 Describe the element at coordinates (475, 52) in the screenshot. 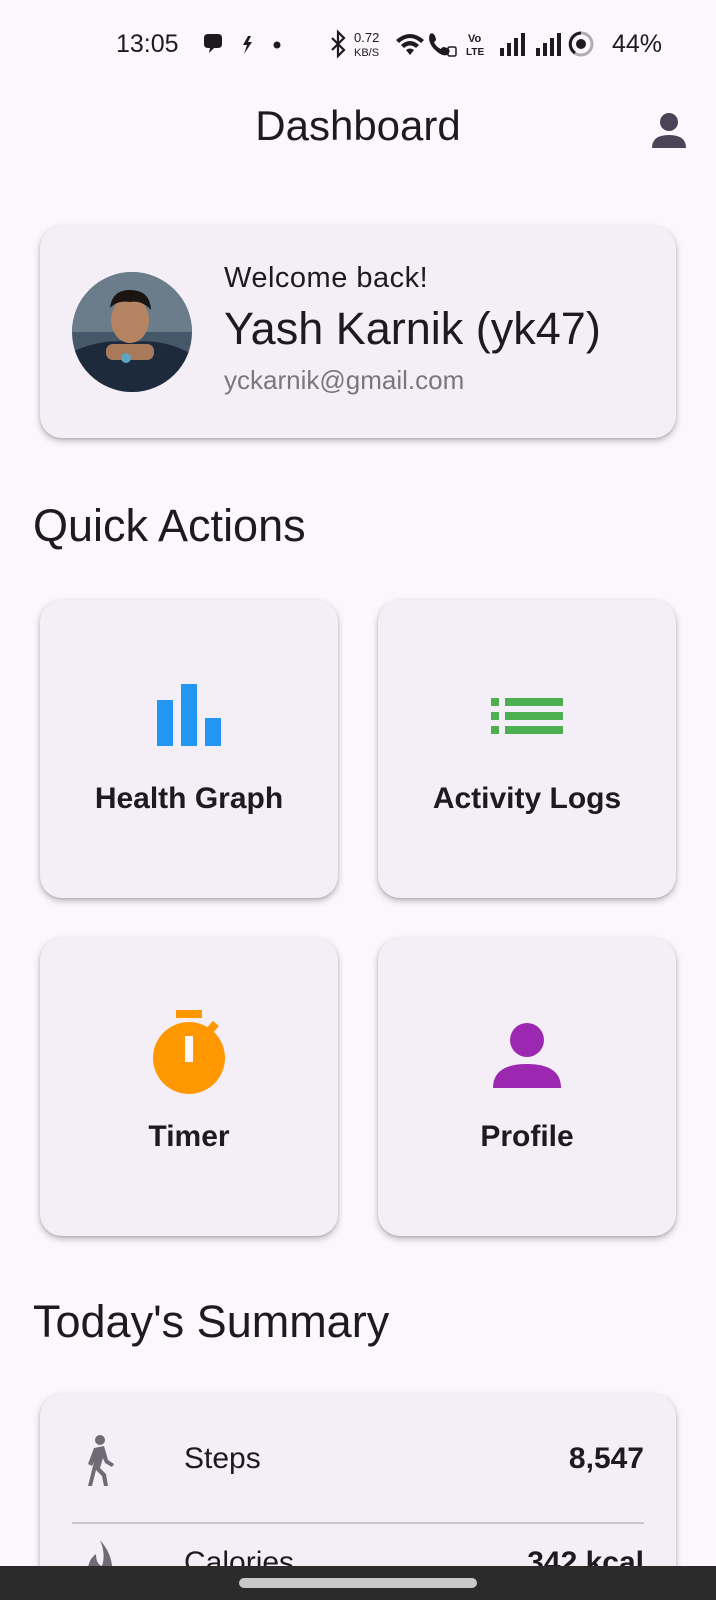

I see `volte-bottom: LTE` at that location.